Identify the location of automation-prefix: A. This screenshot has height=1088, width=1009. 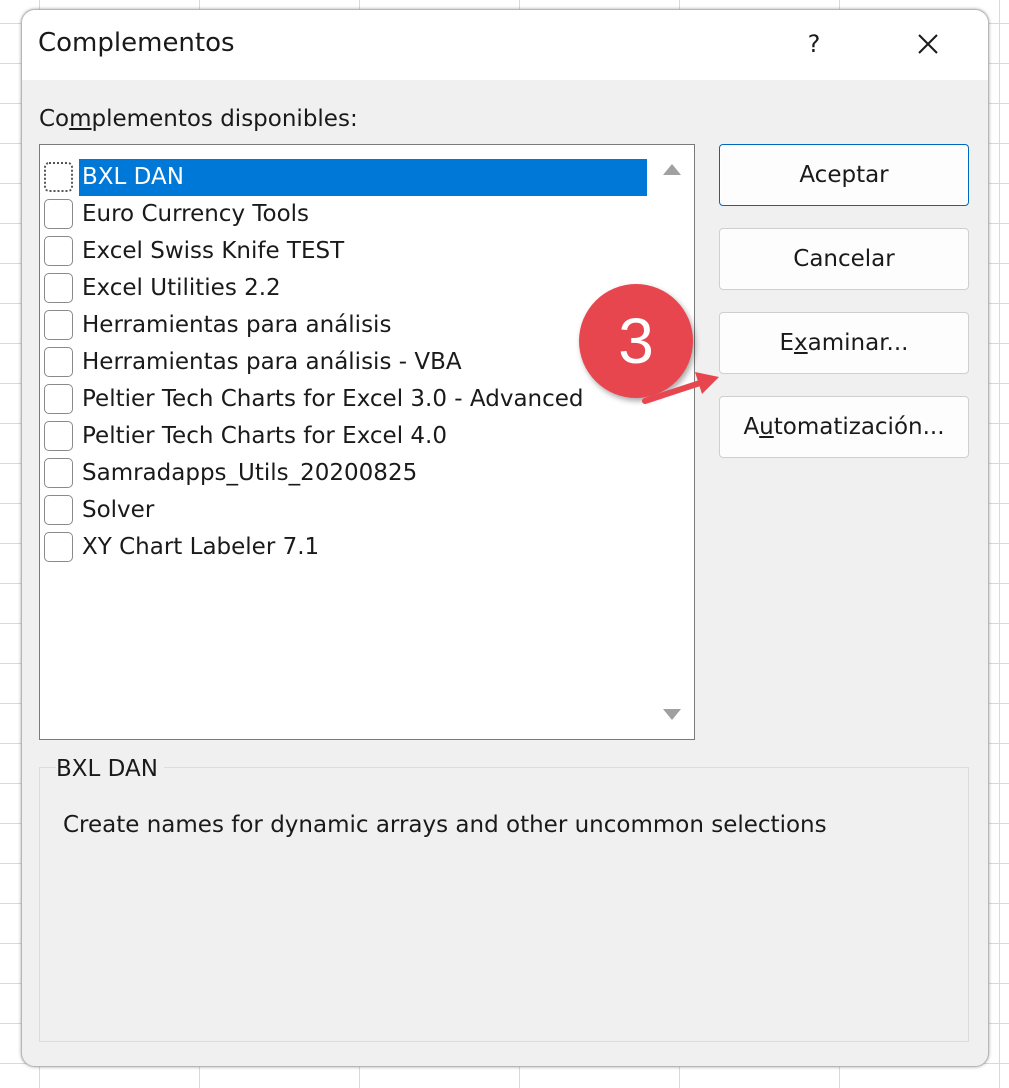
(751, 427).